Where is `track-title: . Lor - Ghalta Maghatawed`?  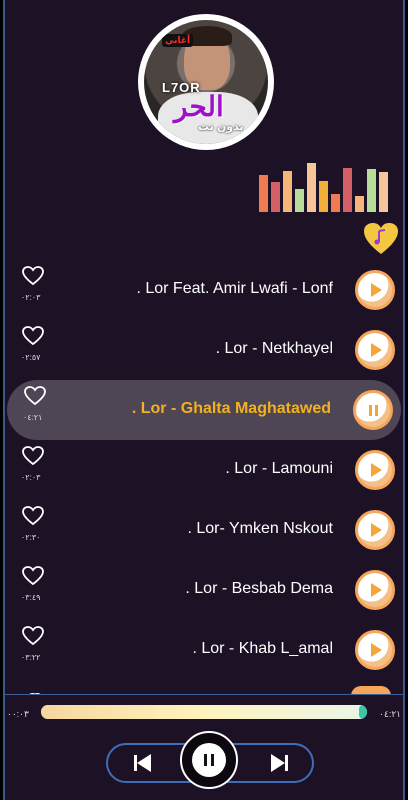 track-title: . Lor - Ghalta Maghatawed is located at coordinates (231, 408).